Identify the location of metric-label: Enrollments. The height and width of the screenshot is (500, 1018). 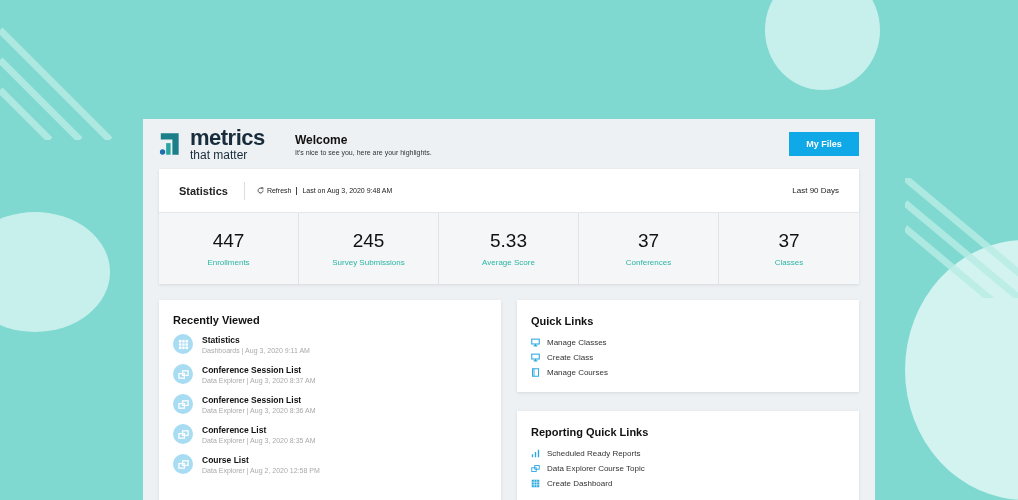
(228, 262).